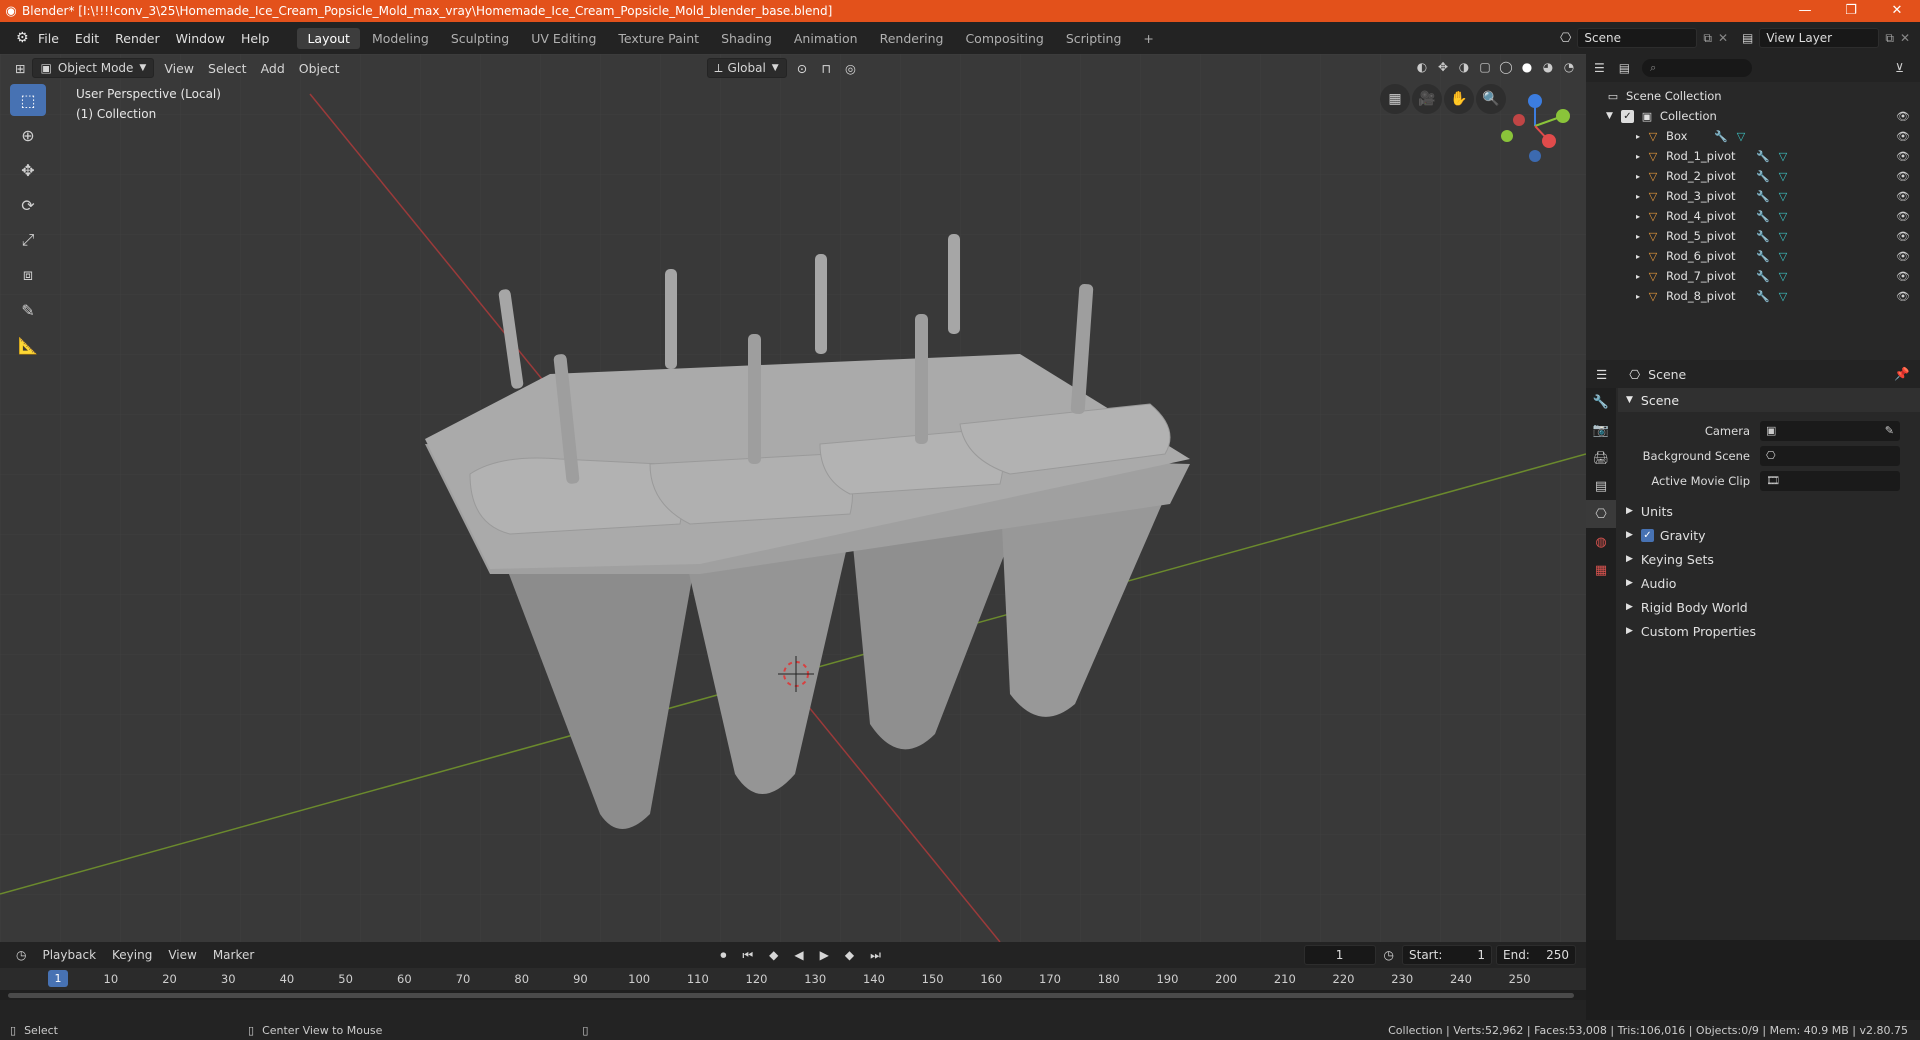  Describe the element at coordinates (1609, 116) in the screenshot. I see `expand-arrow-icon: ▼` at that location.